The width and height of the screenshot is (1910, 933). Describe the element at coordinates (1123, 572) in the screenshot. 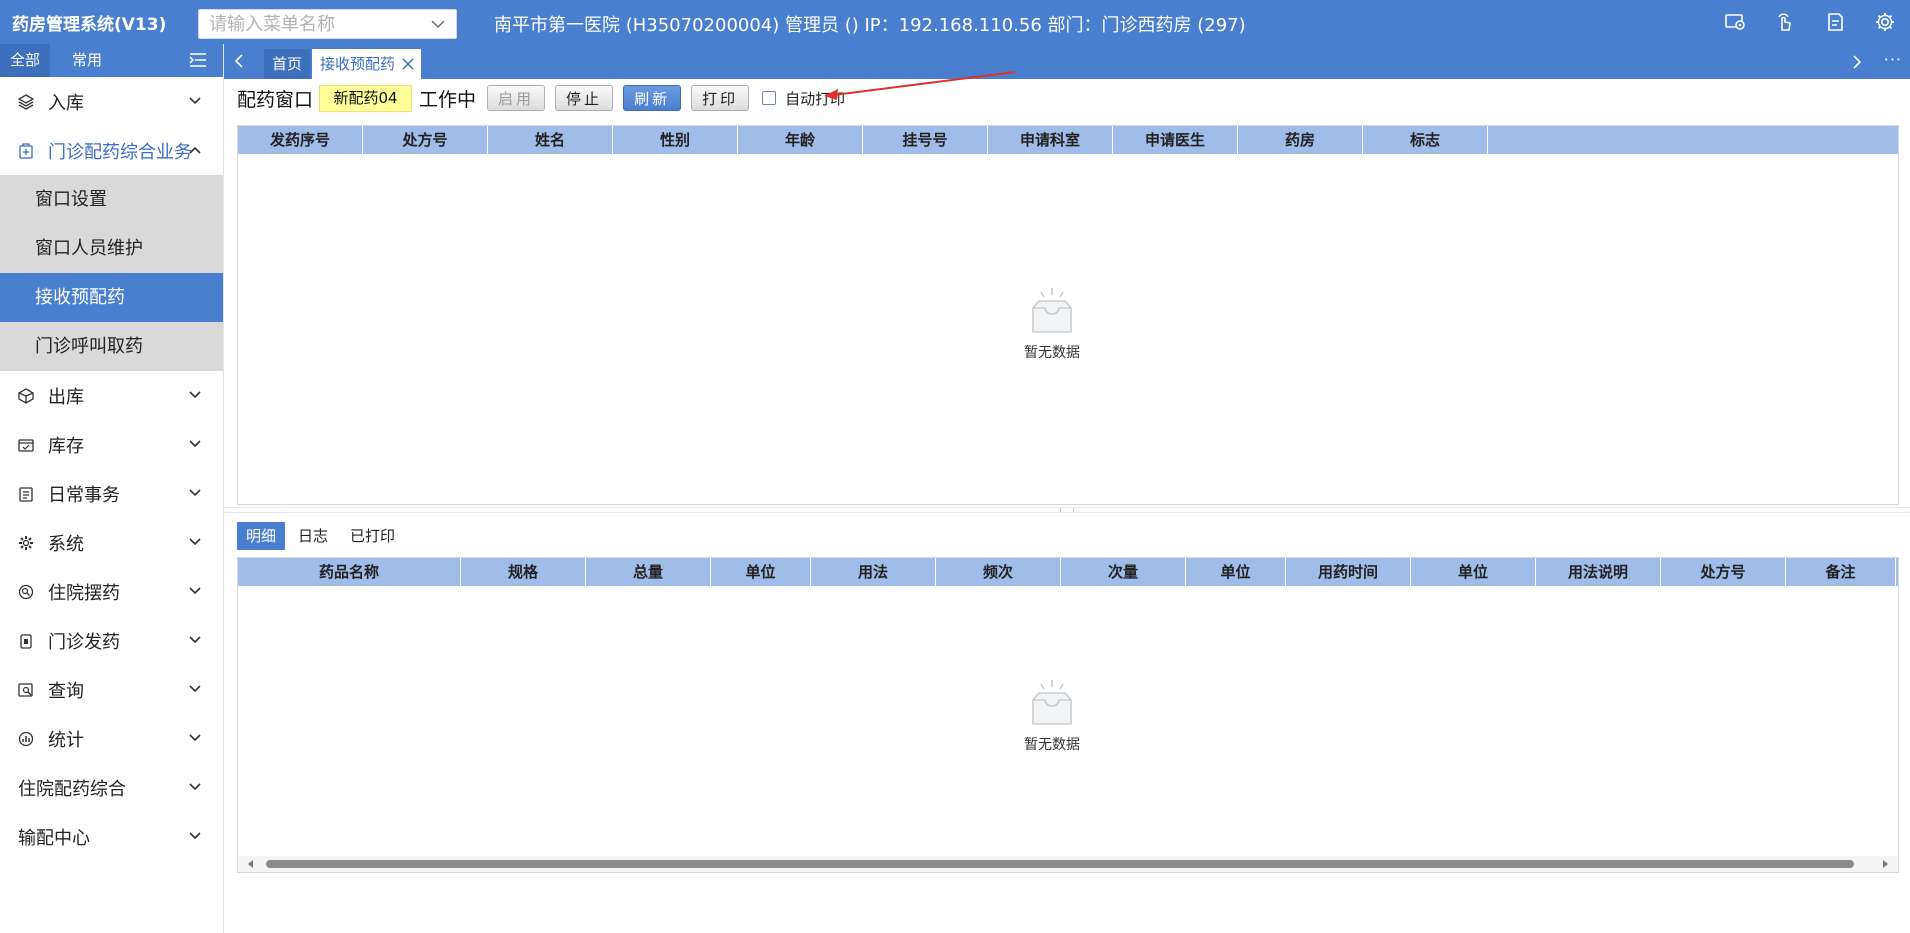

I see `column-header: 次量` at that location.